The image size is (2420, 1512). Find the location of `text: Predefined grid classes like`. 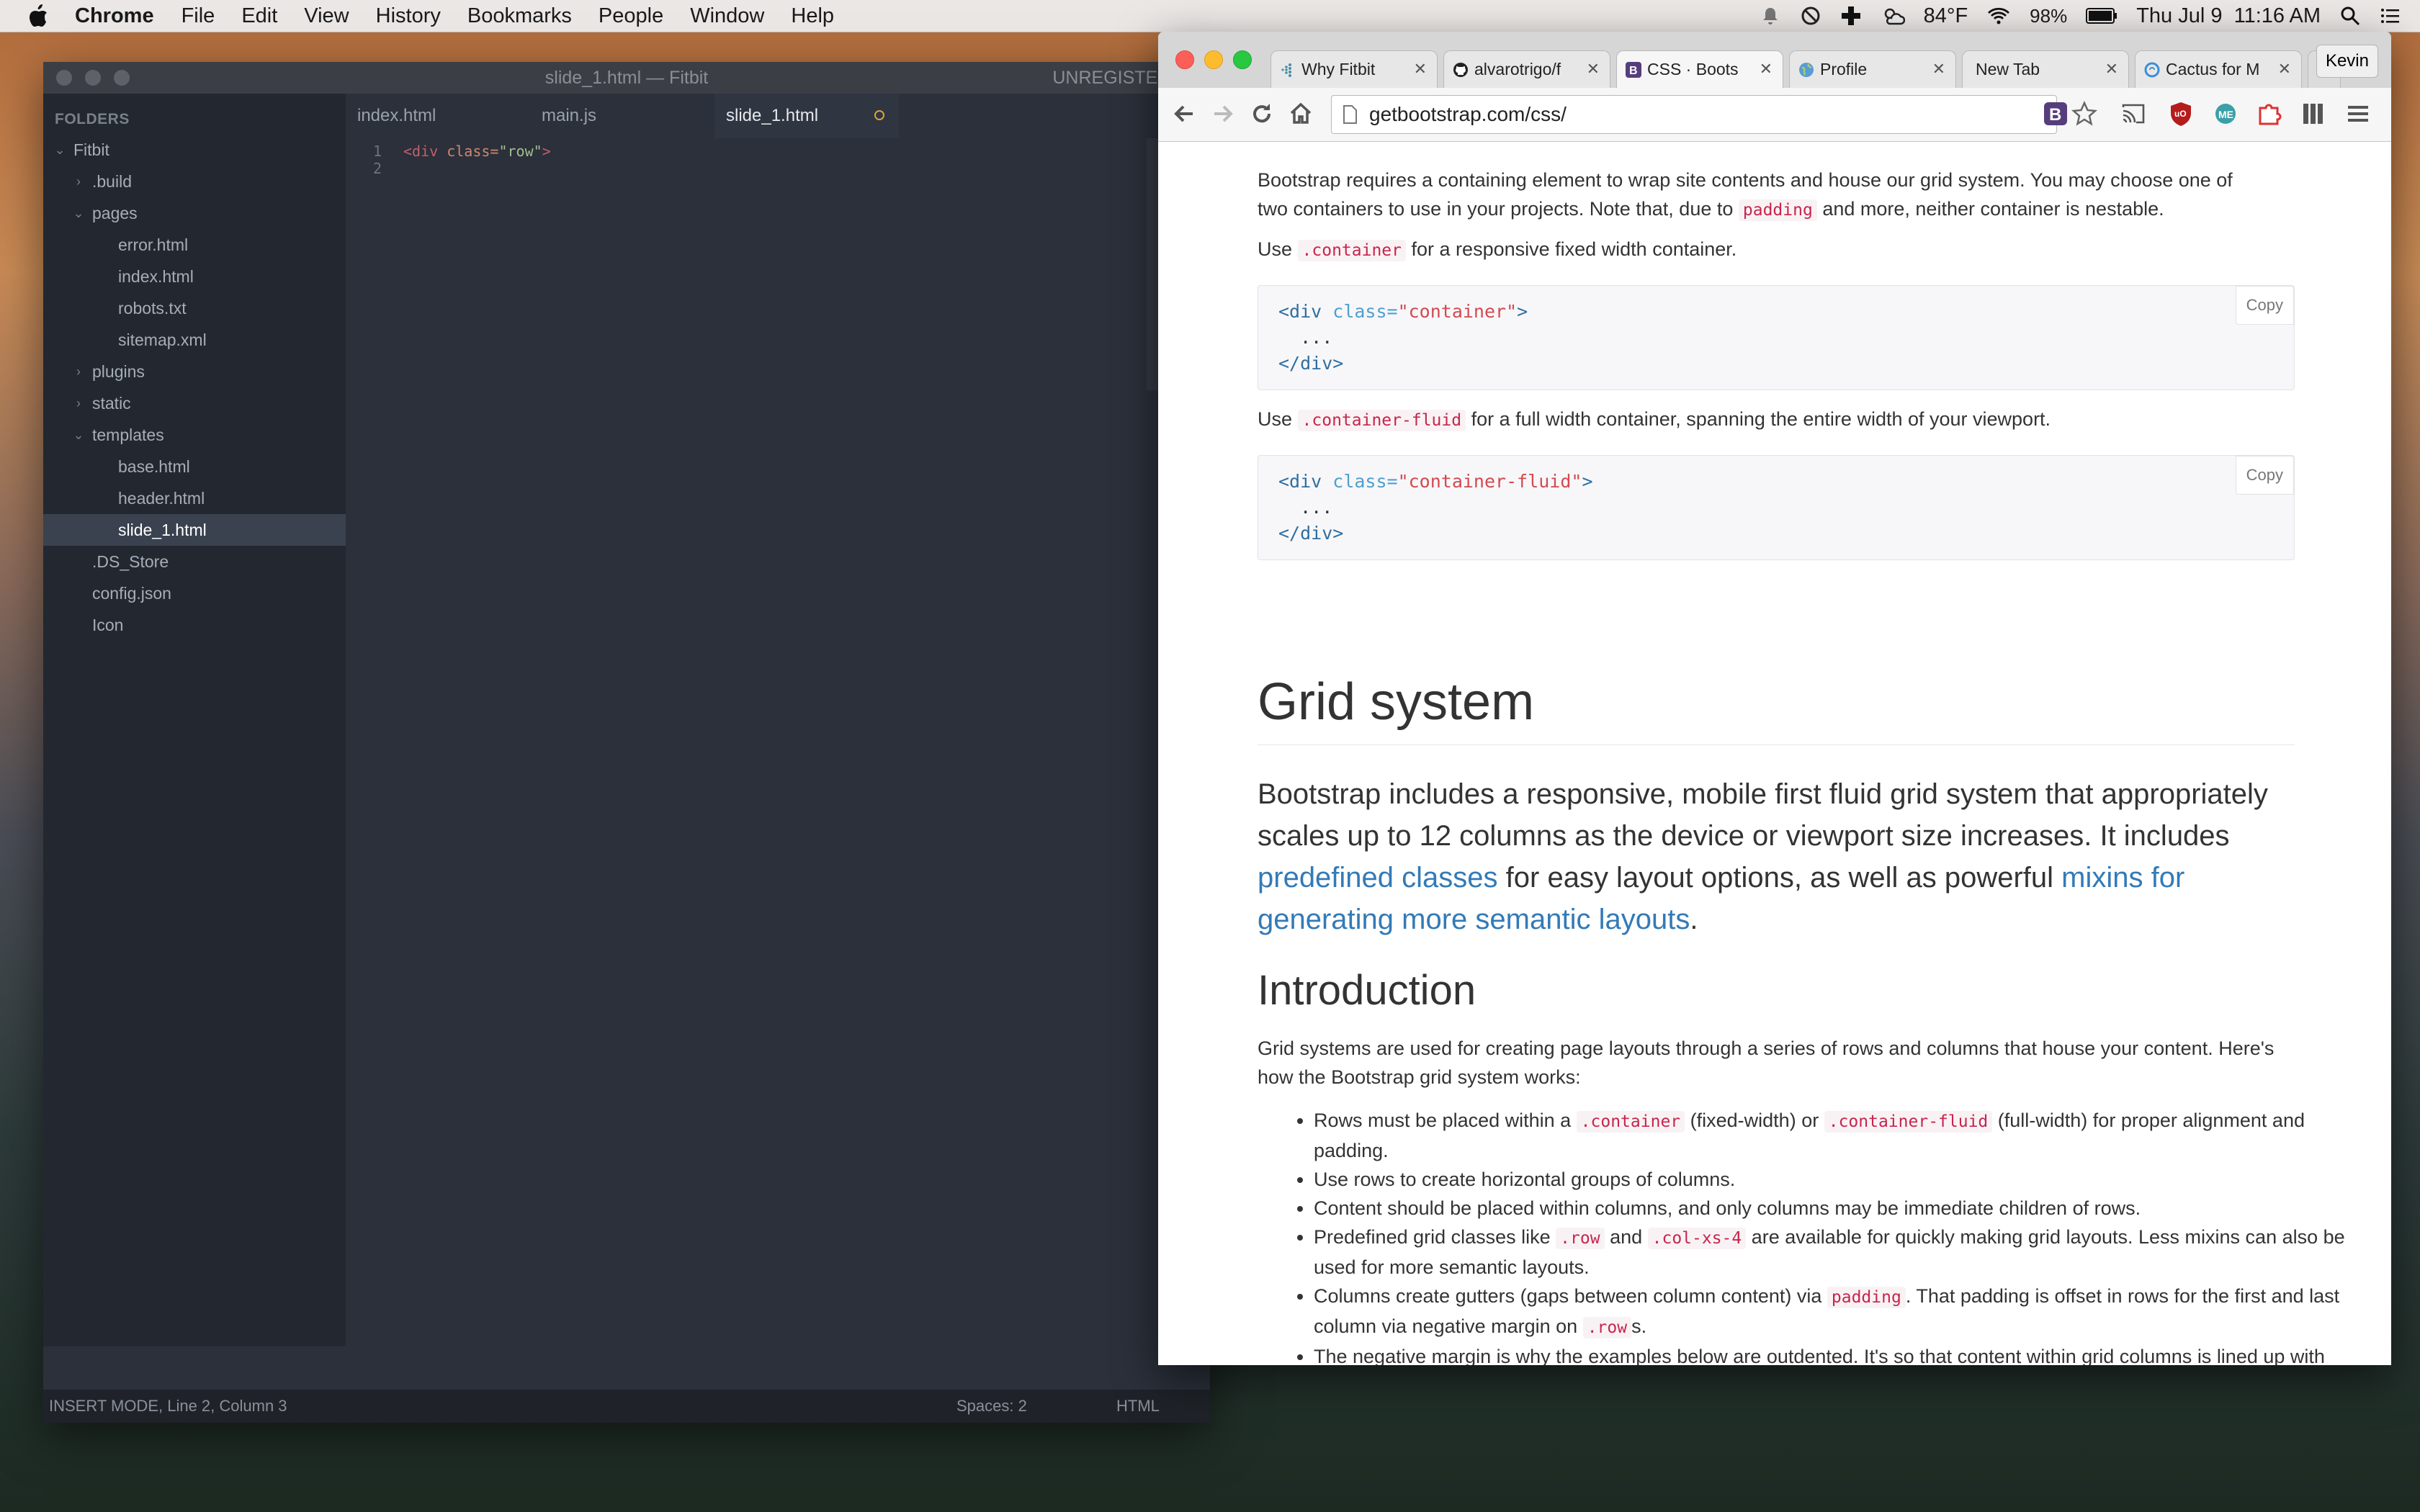

text: Predefined grid classes like is located at coordinates (1435, 1237).